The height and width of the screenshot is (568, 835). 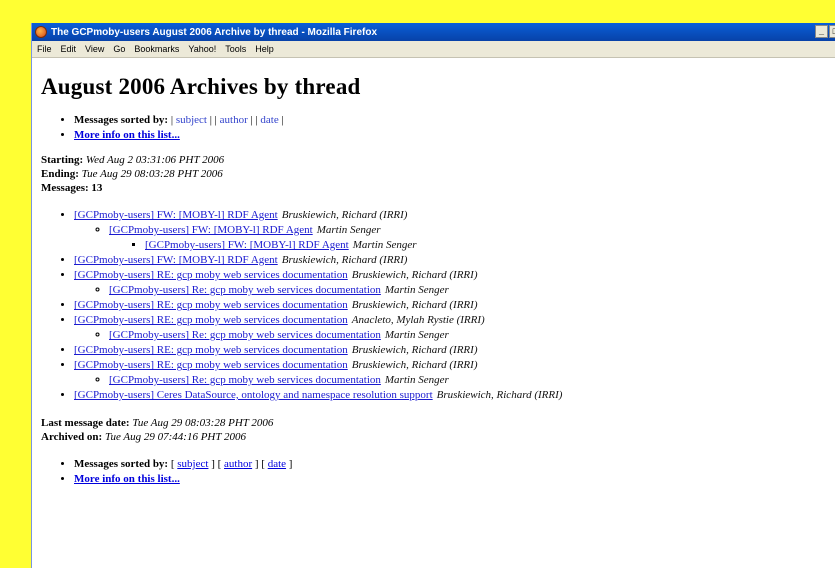 What do you see at coordinates (152, 174) in the screenshot?
I see `ending-value: Tue Aug 29 08:03:28 PHT 2006` at bounding box center [152, 174].